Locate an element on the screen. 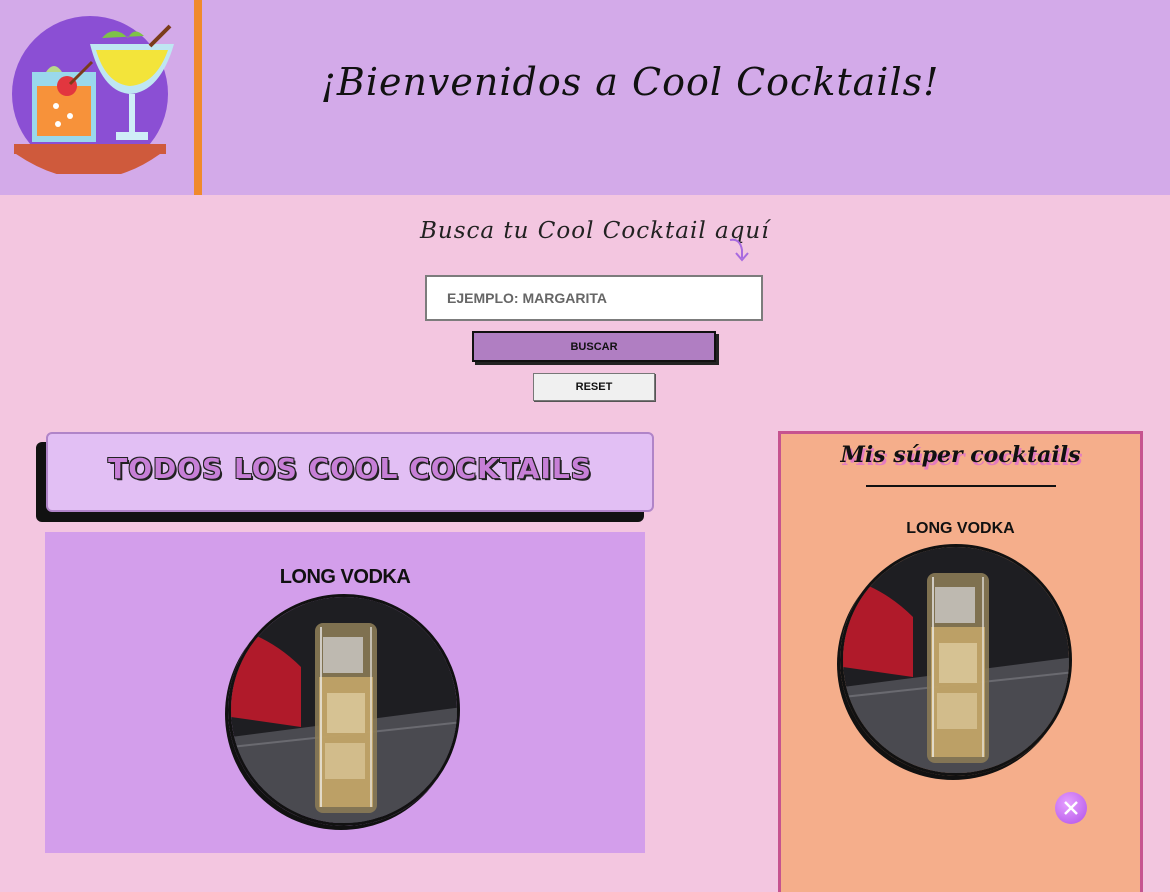 The width and height of the screenshot is (1170, 892). search-button: BUSCAR is located at coordinates (594, 346).